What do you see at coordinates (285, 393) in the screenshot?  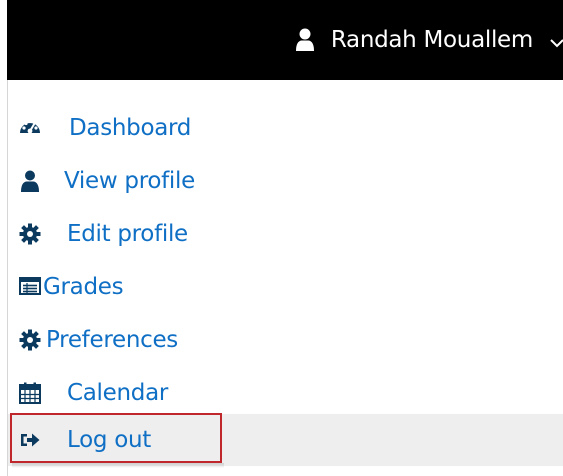 I see `menu-item-calendar: Calendar` at bounding box center [285, 393].